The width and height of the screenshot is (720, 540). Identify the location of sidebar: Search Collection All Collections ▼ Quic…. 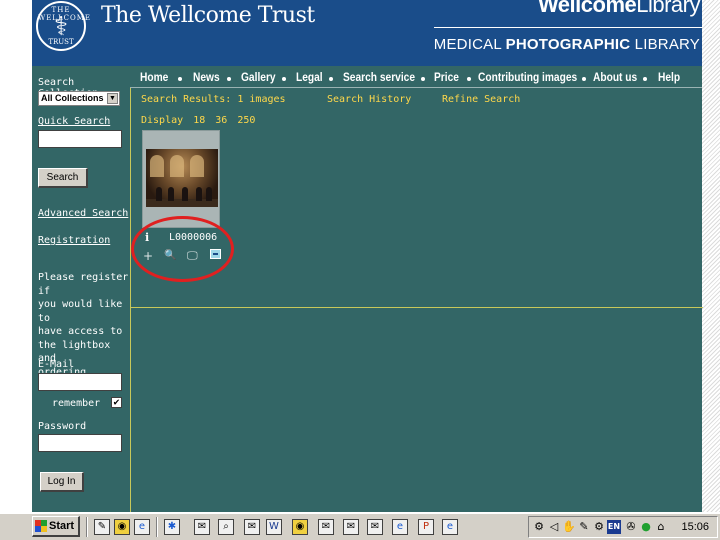
(81, 289).